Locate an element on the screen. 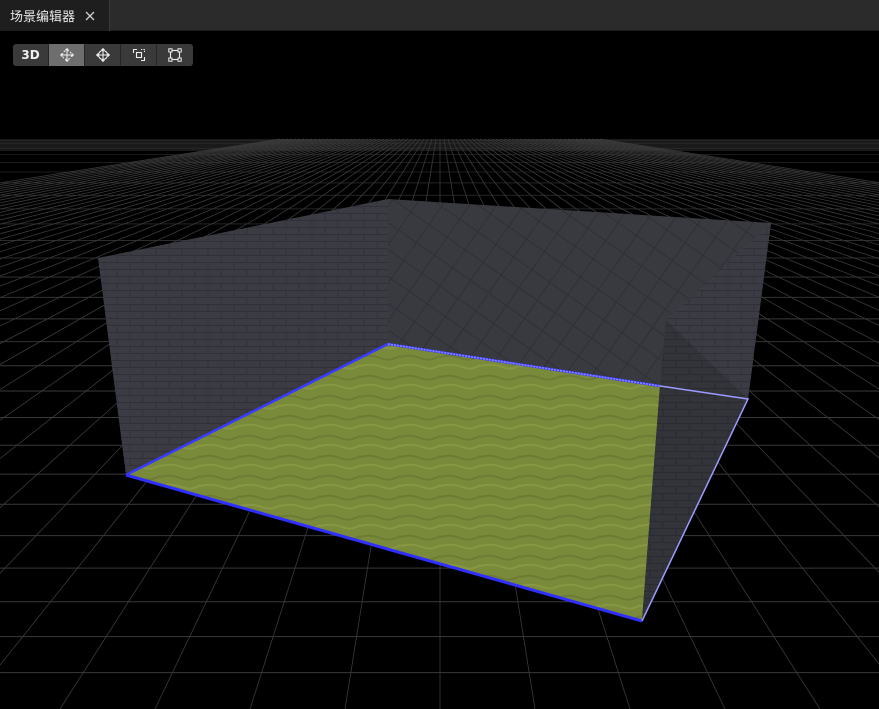 The width and height of the screenshot is (879, 709). move-icon is located at coordinates (102, 55).